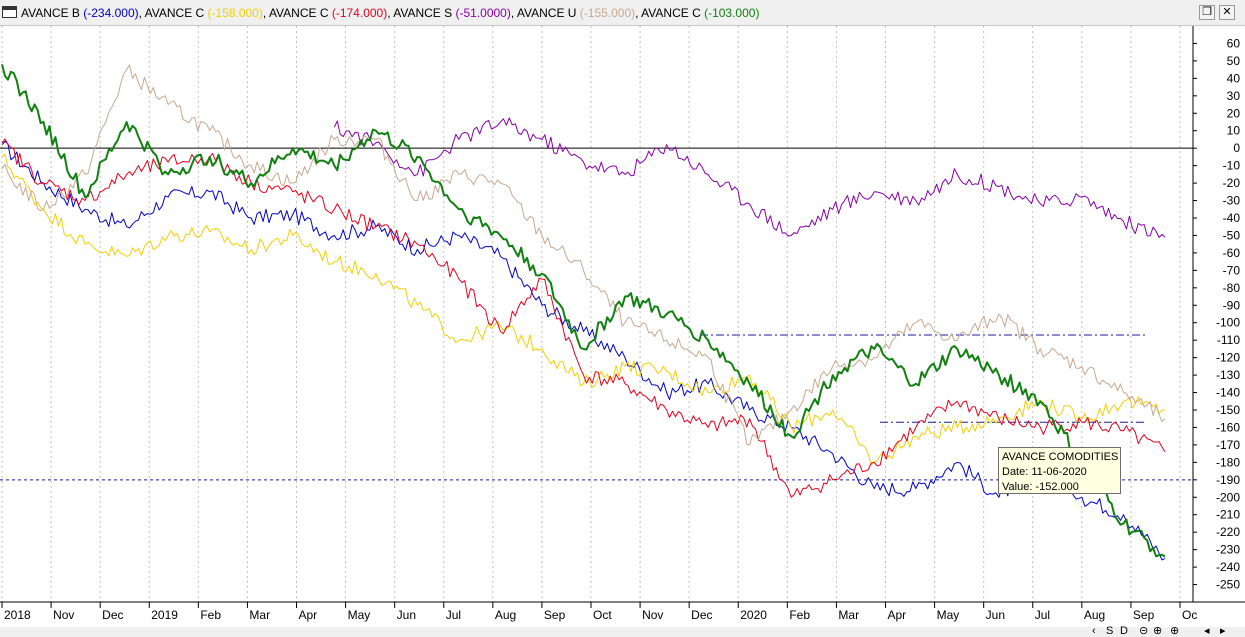 This screenshot has height=637, width=1245. What do you see at coordinates (1228, 585) in the screenshot?
I see `y-tick-label: -250` at bounding box center [1228, 585].